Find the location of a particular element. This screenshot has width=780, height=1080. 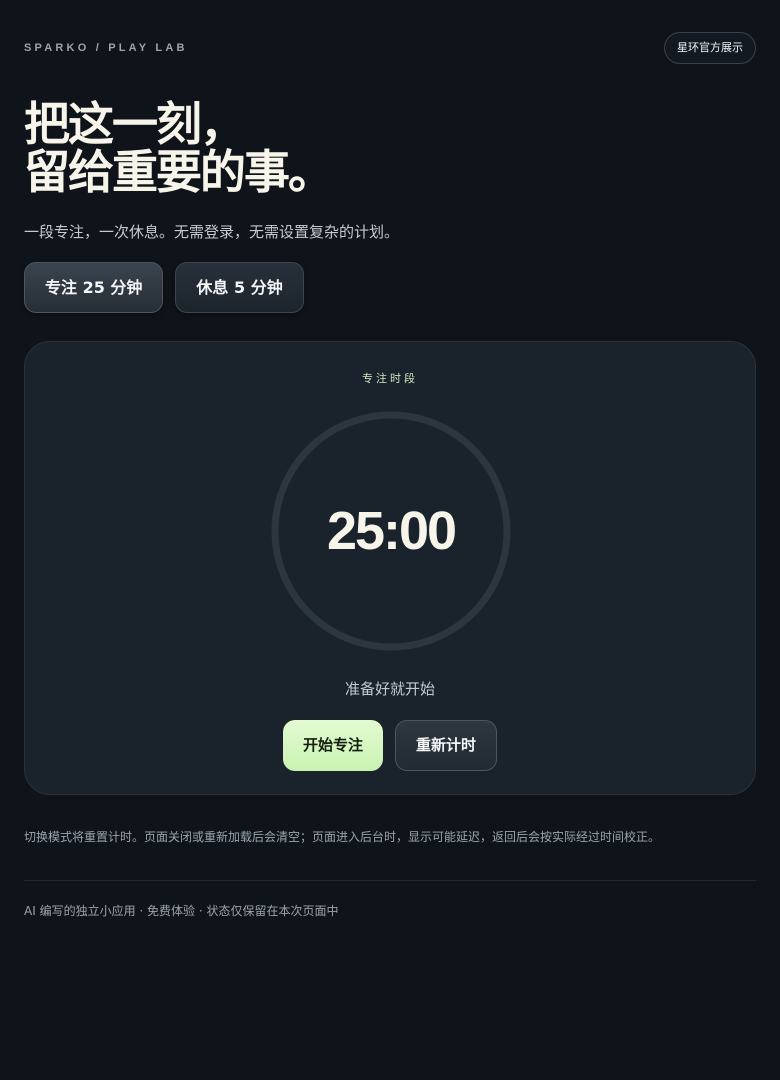

phase-label: 专注时段 is located at coordinates (390, 378).